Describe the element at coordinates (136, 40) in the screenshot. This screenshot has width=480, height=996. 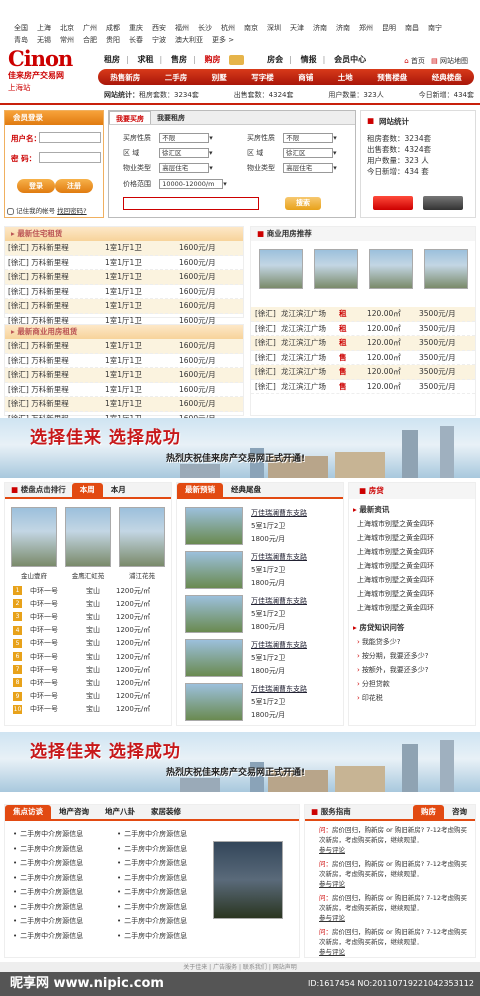
I see `city-link: 长春` at that location.